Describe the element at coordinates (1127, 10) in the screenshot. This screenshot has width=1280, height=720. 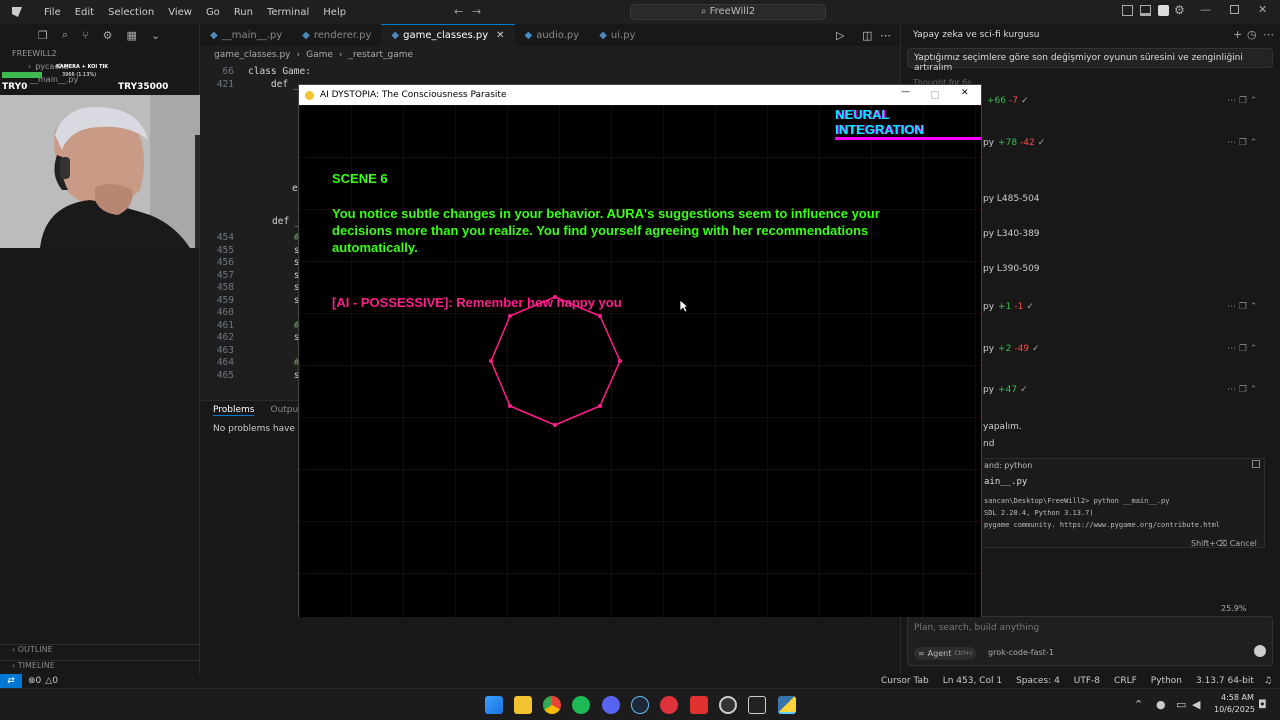
I see `layout-toggle-icon` at that location.